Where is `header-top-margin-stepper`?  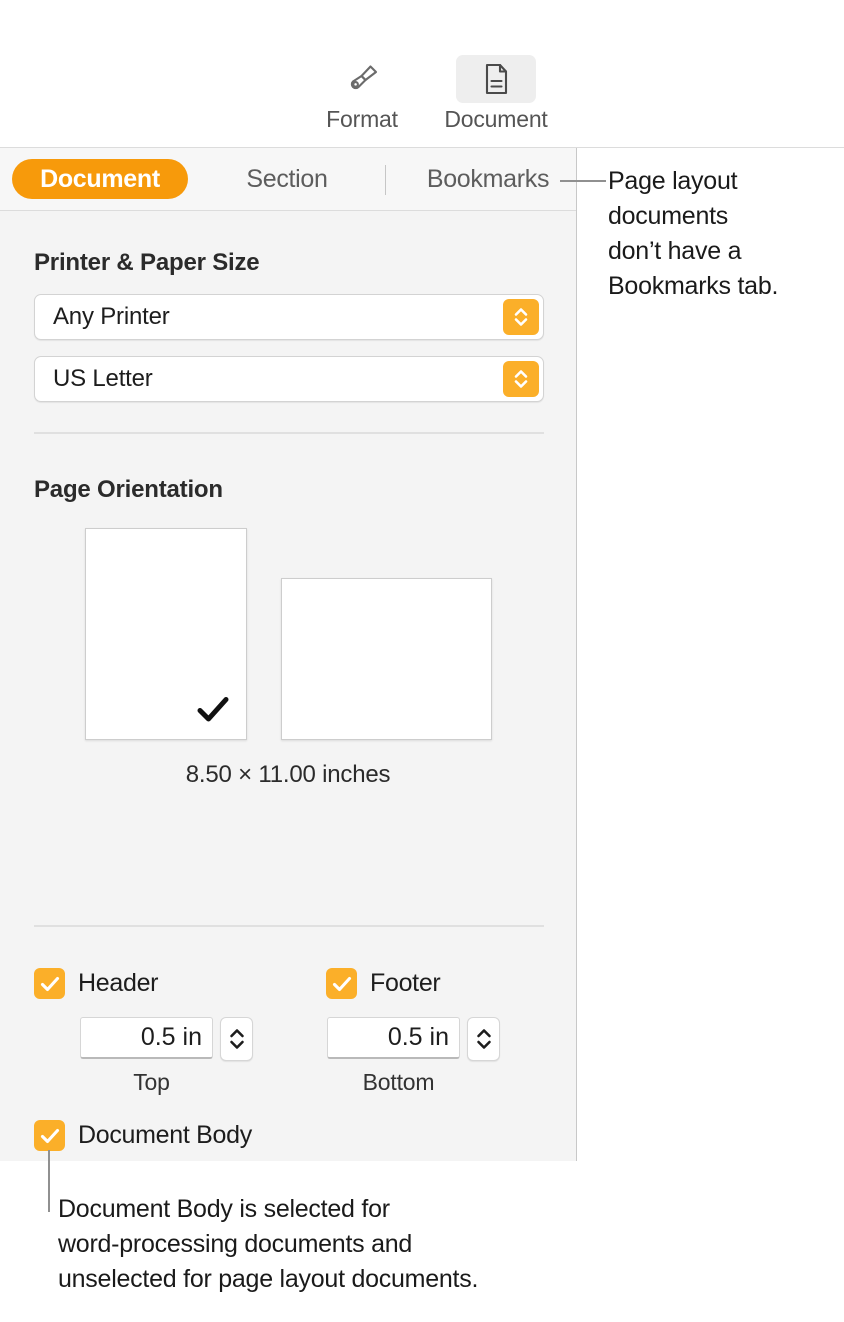 header-top-margin-stepper is located at coordinates (236, 1039).